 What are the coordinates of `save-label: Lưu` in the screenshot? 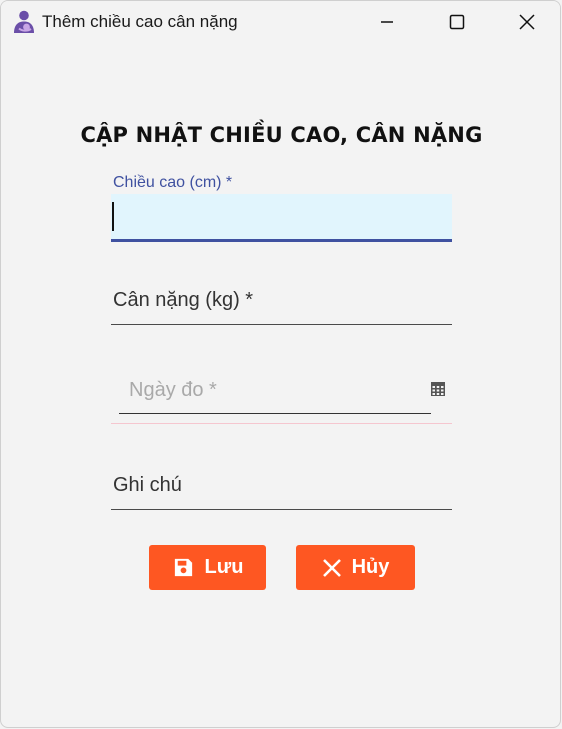 It's located at (224, 567).